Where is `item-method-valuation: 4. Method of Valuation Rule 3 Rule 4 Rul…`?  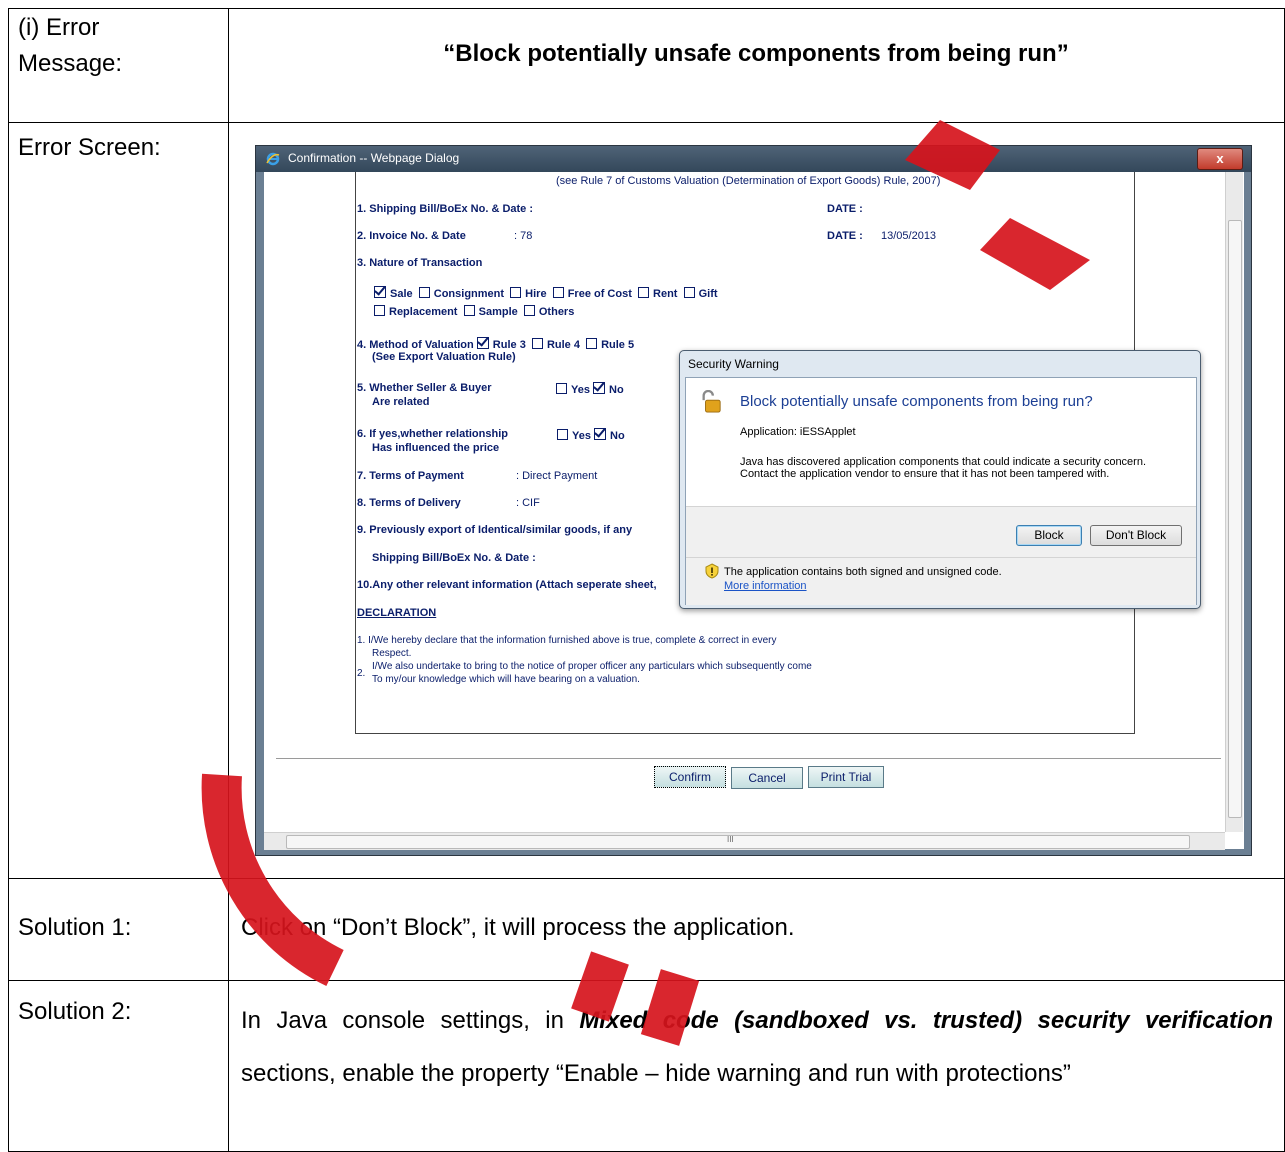 item-method-valuation: 4. Method of Valuation Rule 3 Rule 4 Rul… is located at coordinates (495, 344).